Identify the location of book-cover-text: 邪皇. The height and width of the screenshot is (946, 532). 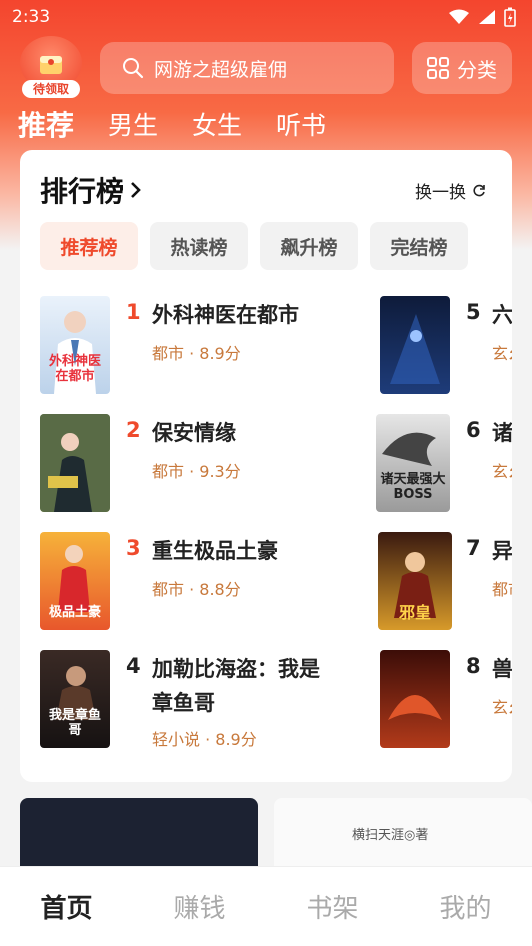
(414, 612).